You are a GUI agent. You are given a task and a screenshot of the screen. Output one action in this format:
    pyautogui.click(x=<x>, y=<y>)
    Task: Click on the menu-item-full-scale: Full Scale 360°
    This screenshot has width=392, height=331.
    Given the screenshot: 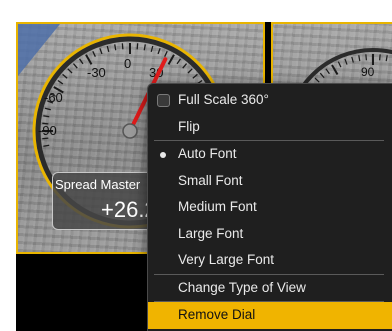 What is the action you would take?
    pyautogui.click(x=270, y=100)
    